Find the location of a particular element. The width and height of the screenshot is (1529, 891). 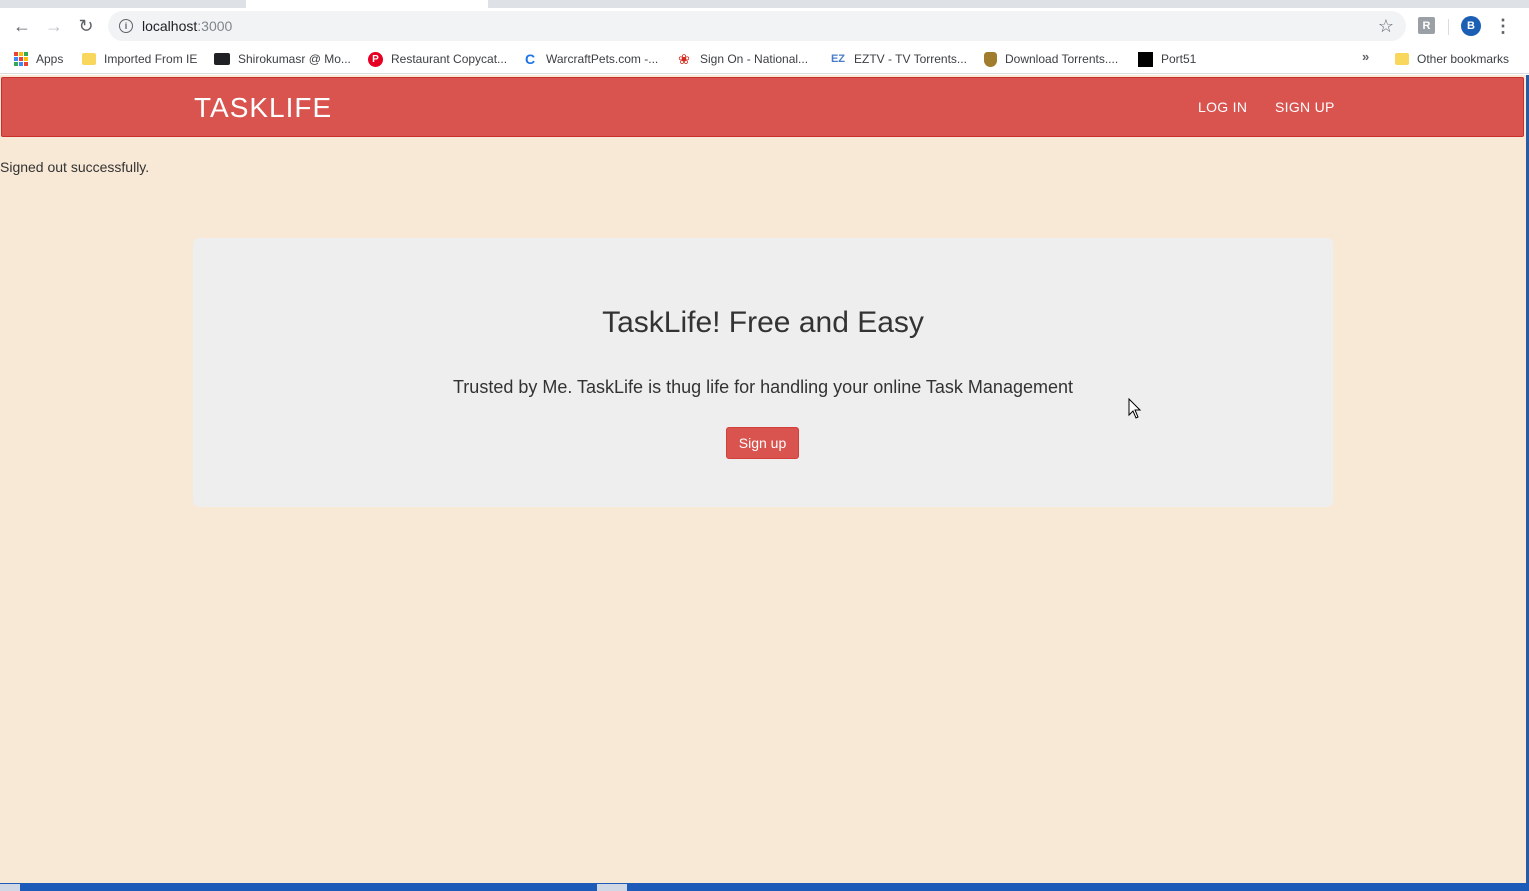

extension-icon: R is located at coordinates (1426, 25).